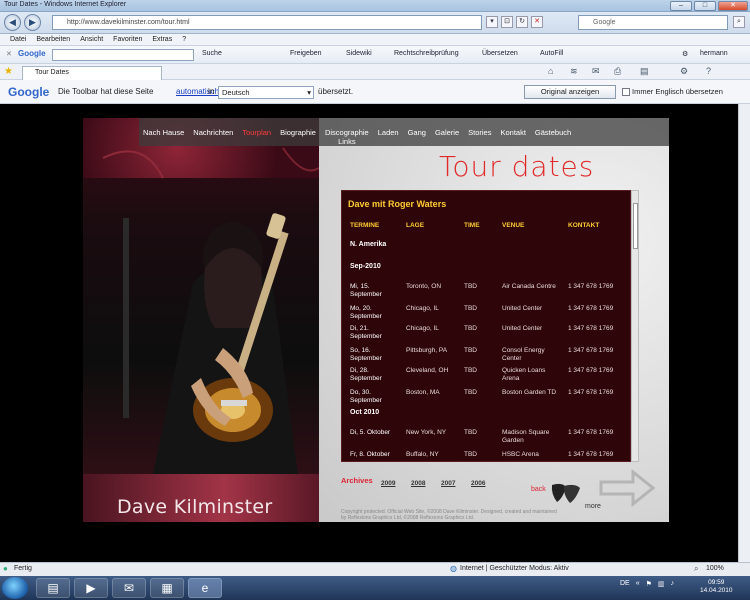 Image resolution: width=750 pixels, height=600 pixels. Describe the element at coordinates (661, 584) in the screenshot. I see `network-status-icon: ▥` at that location.